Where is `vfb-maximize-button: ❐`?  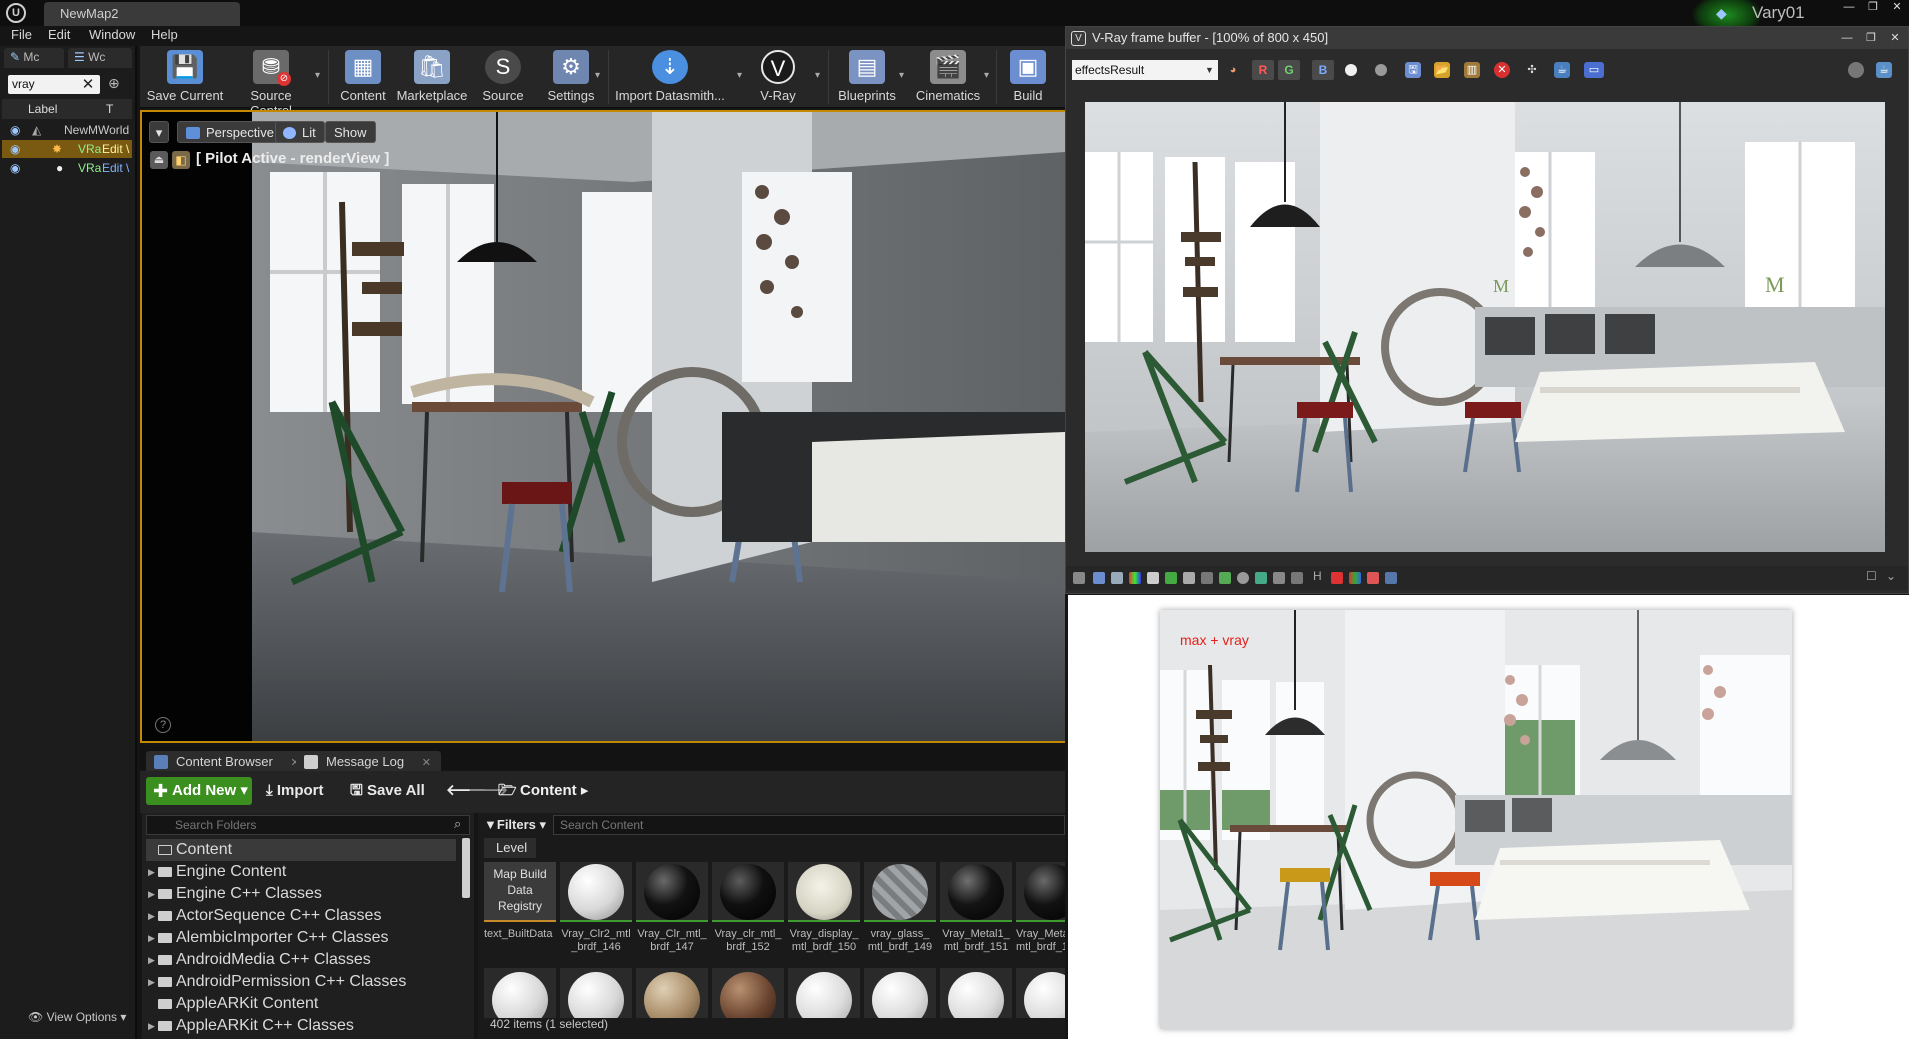
vfb-maximize-button: ❐ is located at coordinates (1871, 38).